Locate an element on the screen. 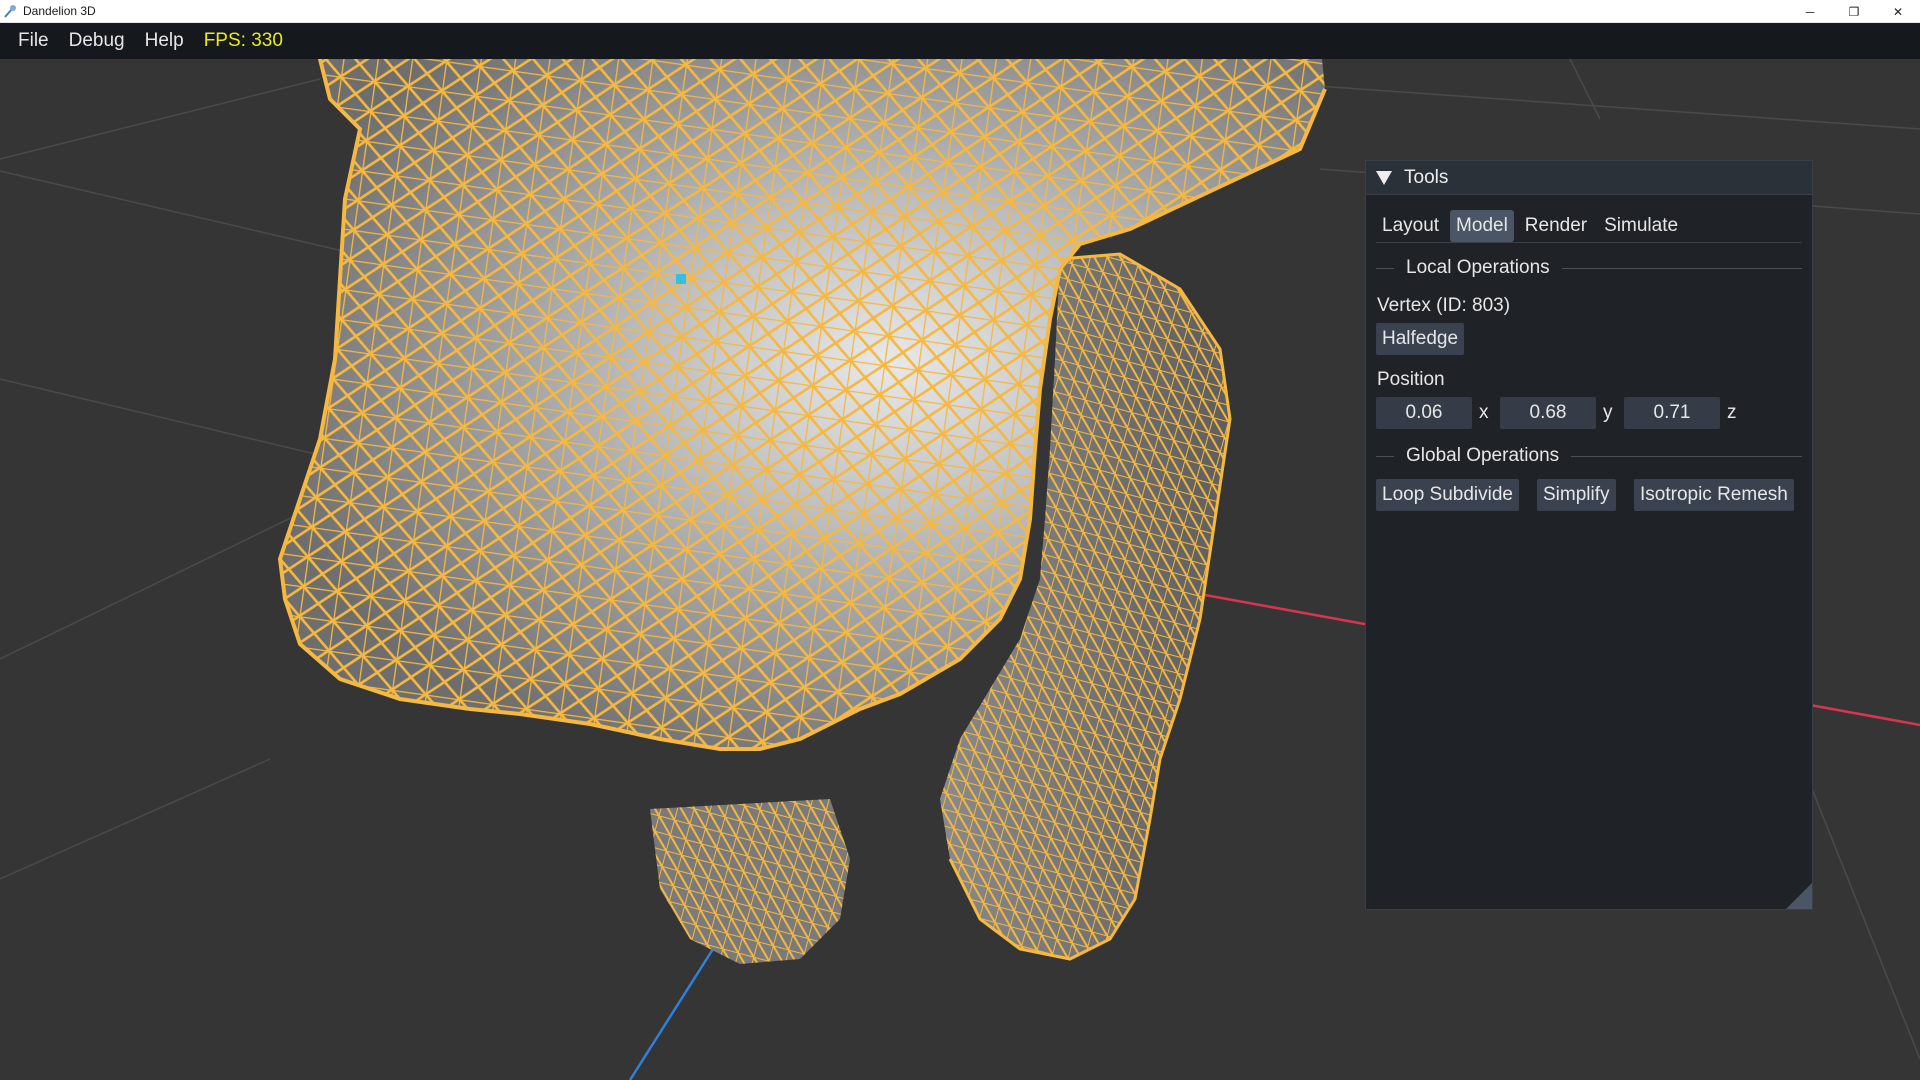 This screenshot has width=1920, height=1080. position-y-label: y is located at coordinates (1608, 412).